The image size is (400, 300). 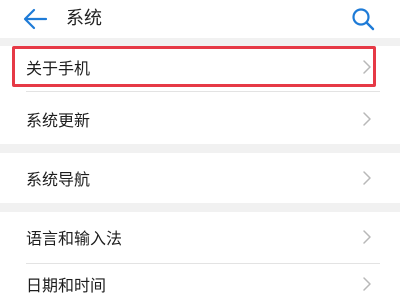 What do you see at coordinates (203, 91) in the screenshot?
I see `row-divider` at bounding box center [203, 91].